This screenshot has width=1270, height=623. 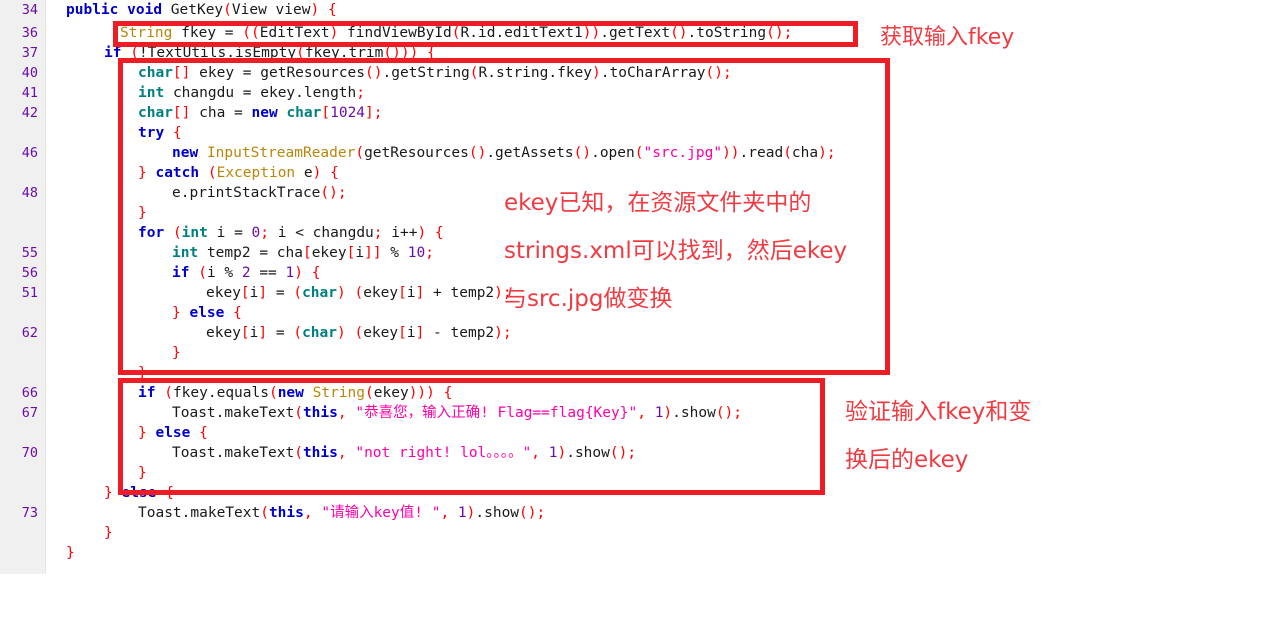 What do you see at coordinates (29, 33) in the screenshot?
I see `line-number: 36` at bounding box center [29, 33].